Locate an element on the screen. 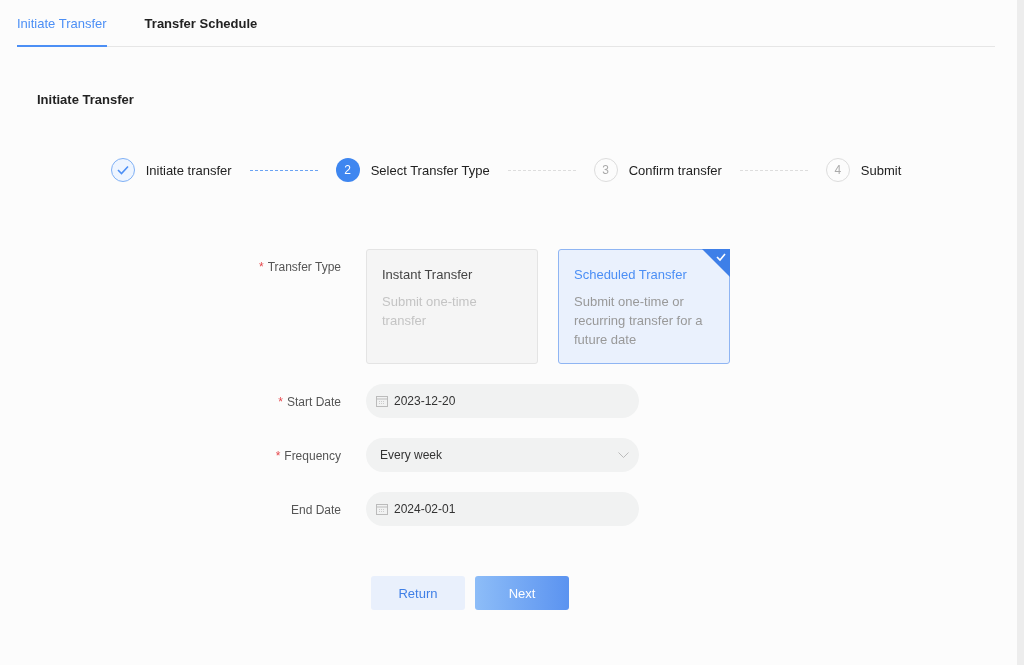 The image size is (1024, 665). step-label: Select Transfer Type is located at coordinates (430, 170).